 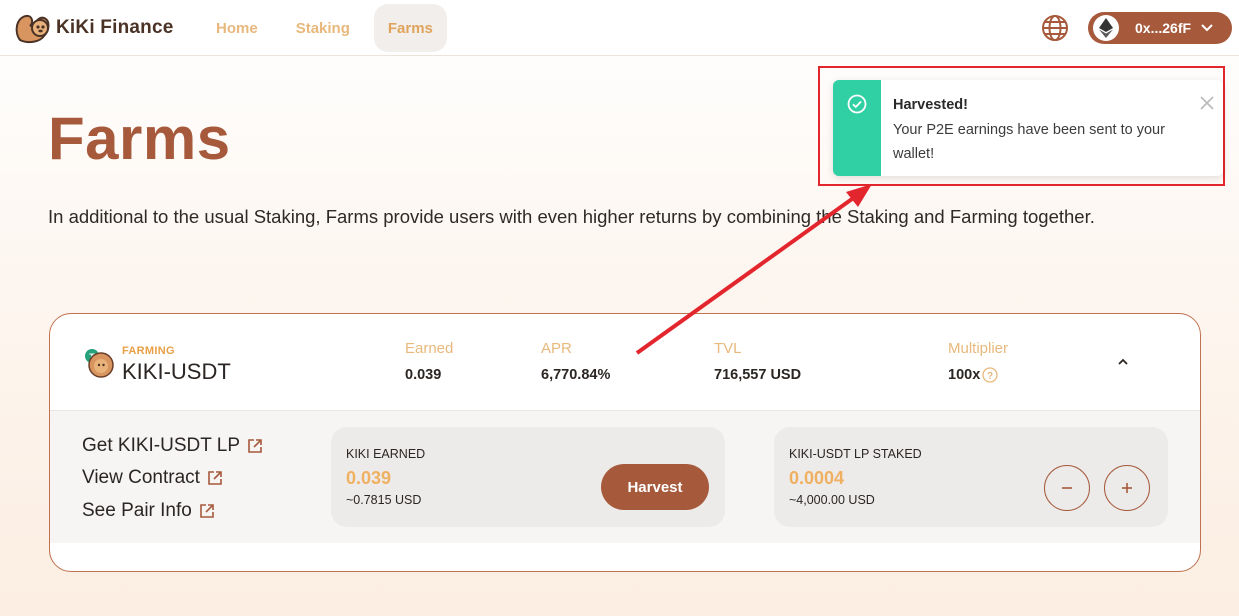 I want to click on nav-home: Home, so click(x=237, y=28).